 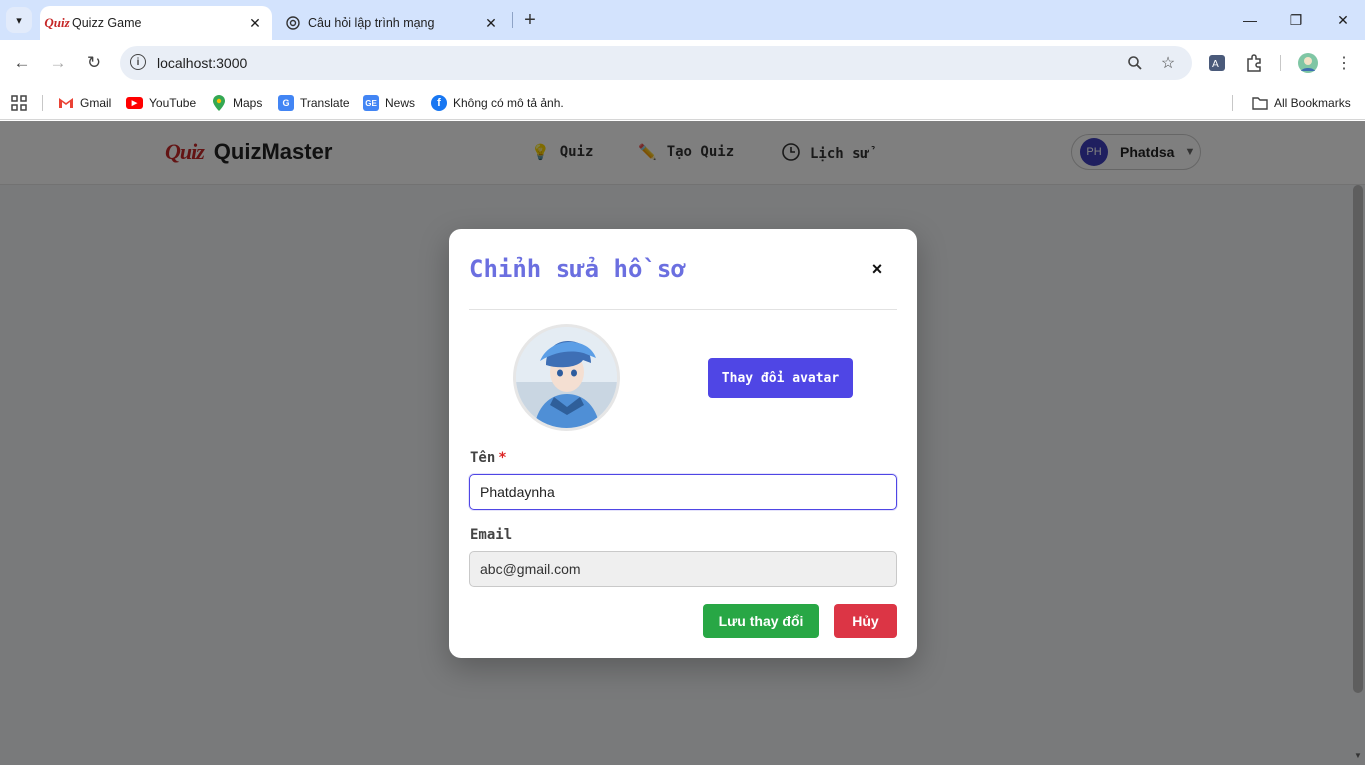 I want to click on bookmark-label: Không có mô tả ảnh., so click(x=508, y=103).